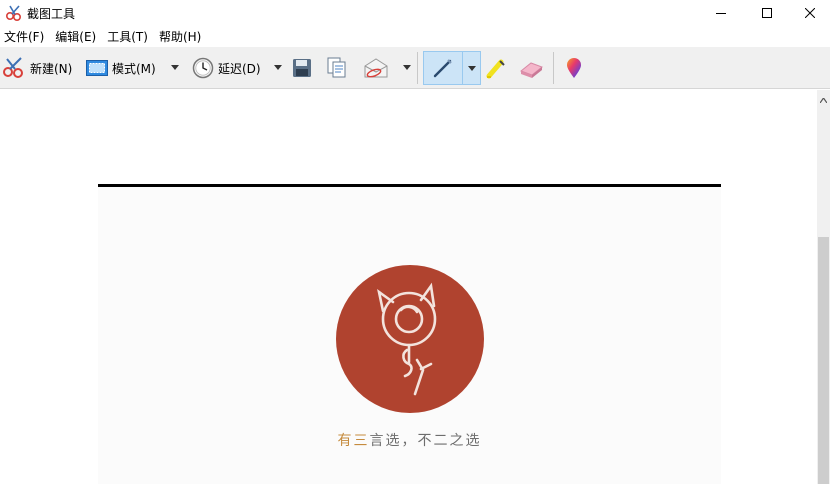  I want to click on mode-button: 模式(M), so click(121, 68).